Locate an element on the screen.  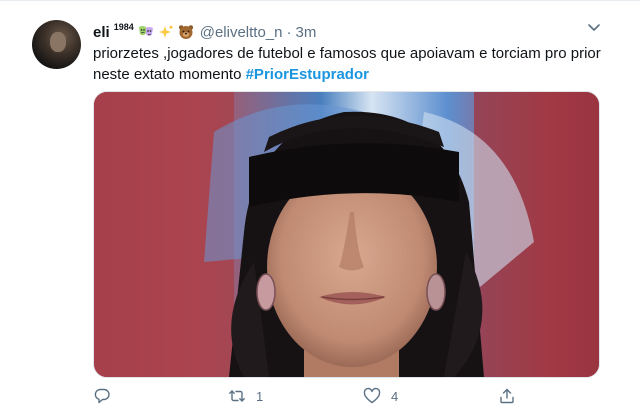
like-button: 4 is located at coordinates (380, 396).